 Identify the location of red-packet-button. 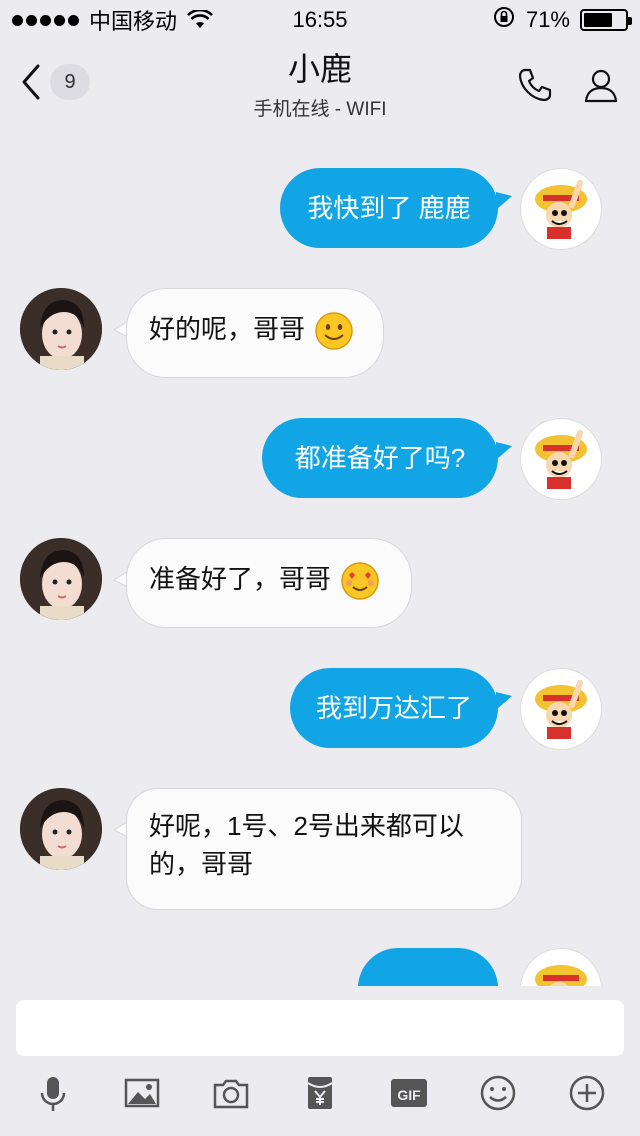
(320, 1095).